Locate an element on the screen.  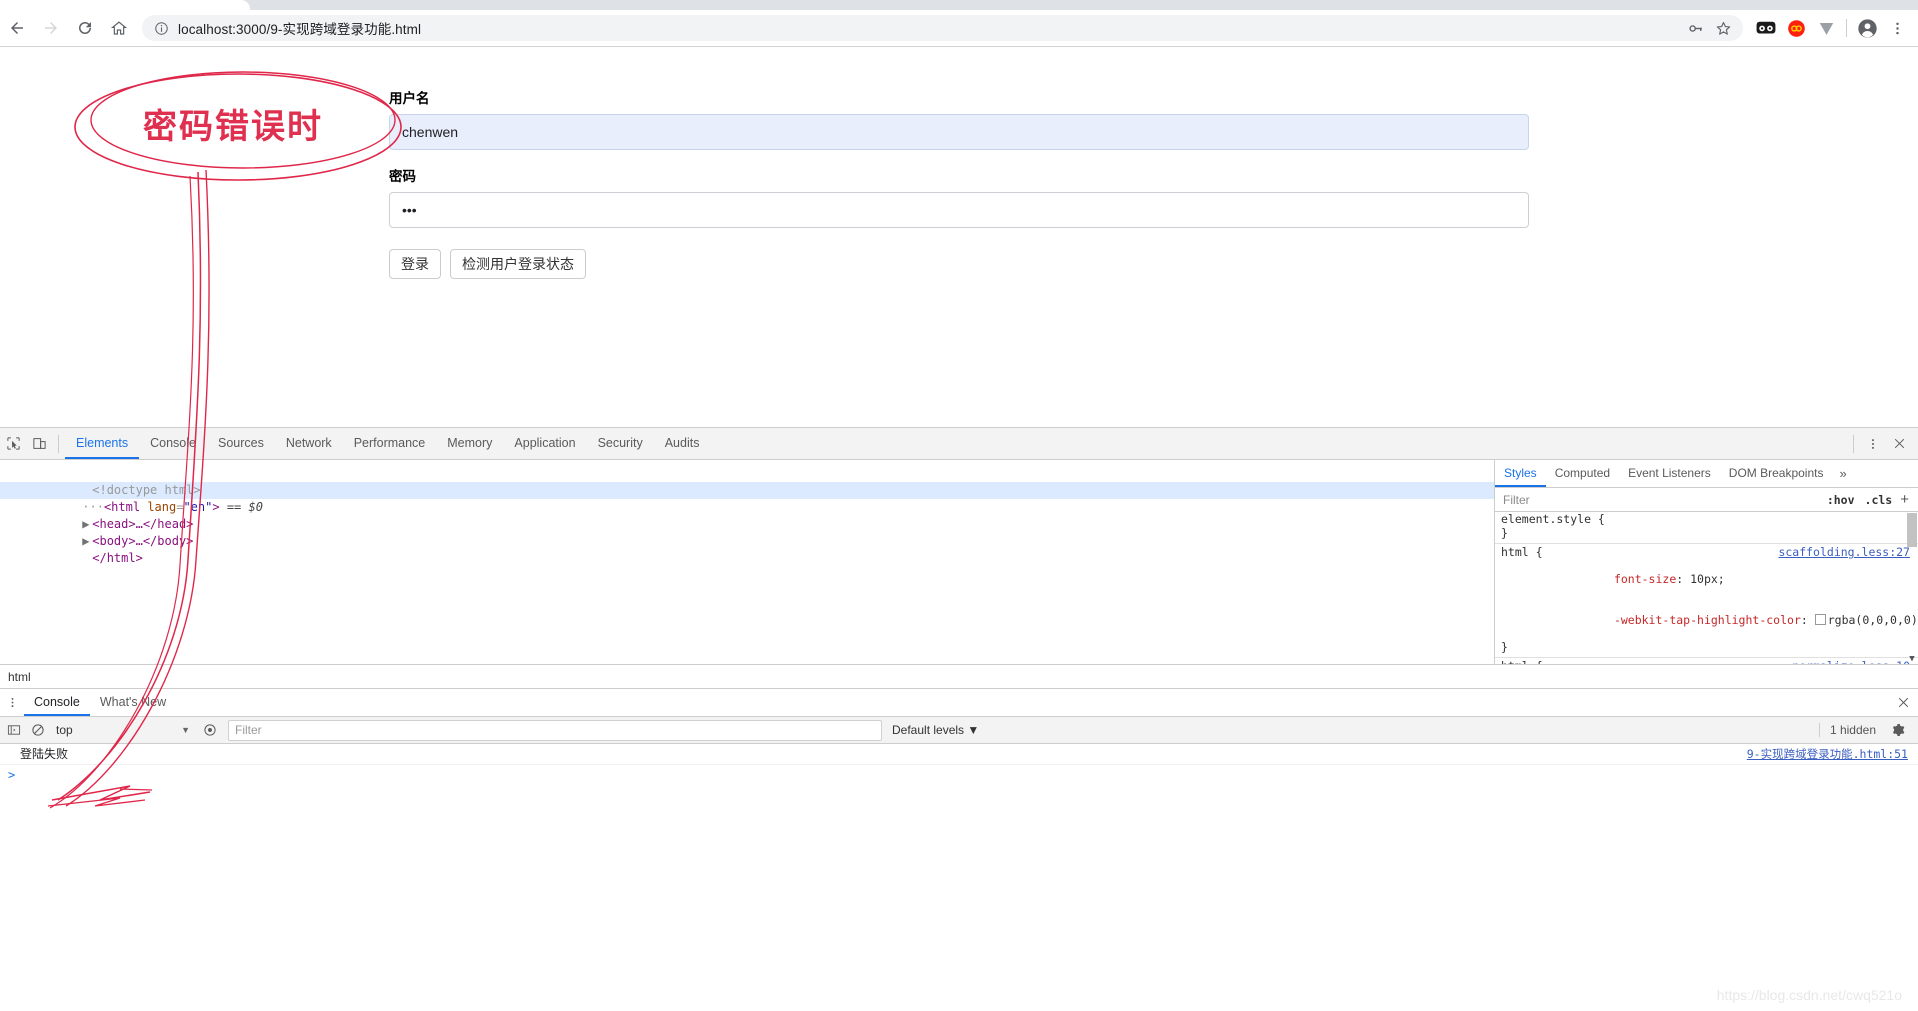
active-tab is located at coordinates (125, 5).